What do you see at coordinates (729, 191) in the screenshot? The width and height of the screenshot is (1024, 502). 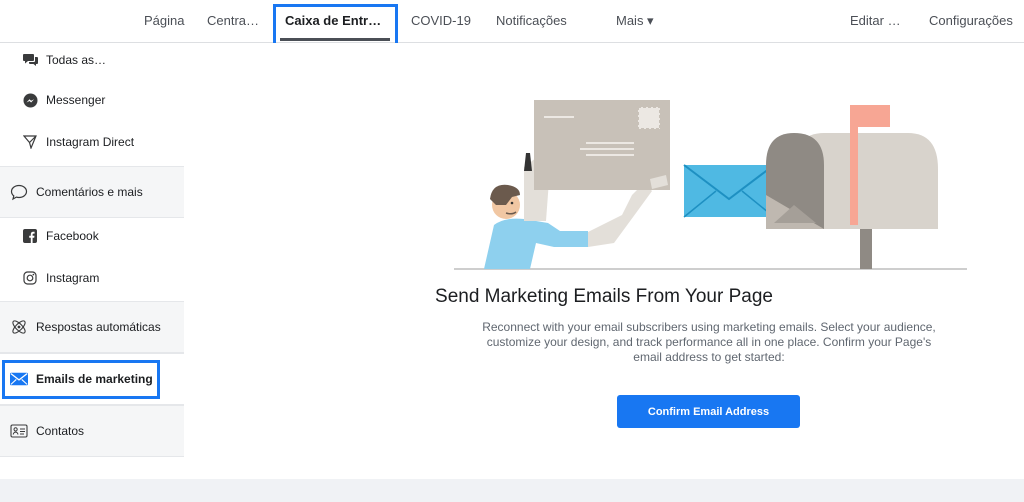 I see `blue-envelope` at bounding box center [729, 191].